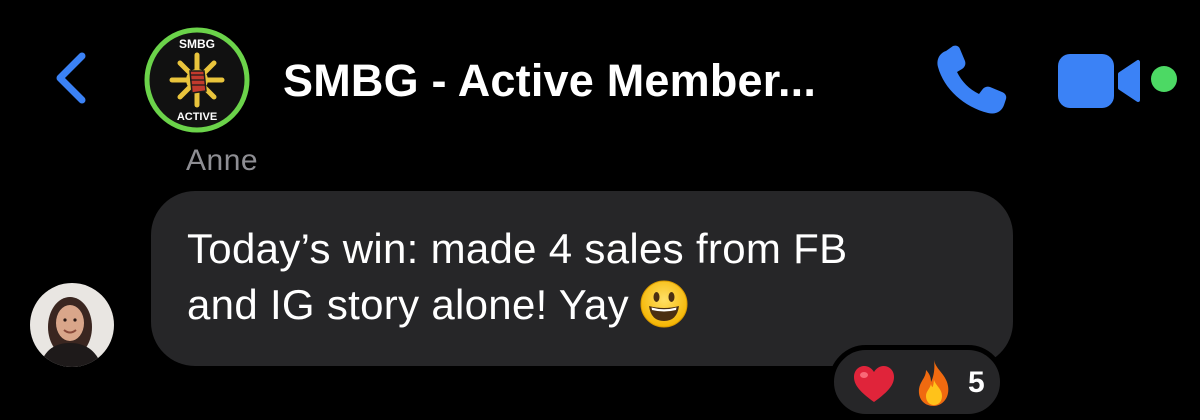 This screenshot has height=420, width=1200. I want to click on sender-avatar, so click(72, 325).